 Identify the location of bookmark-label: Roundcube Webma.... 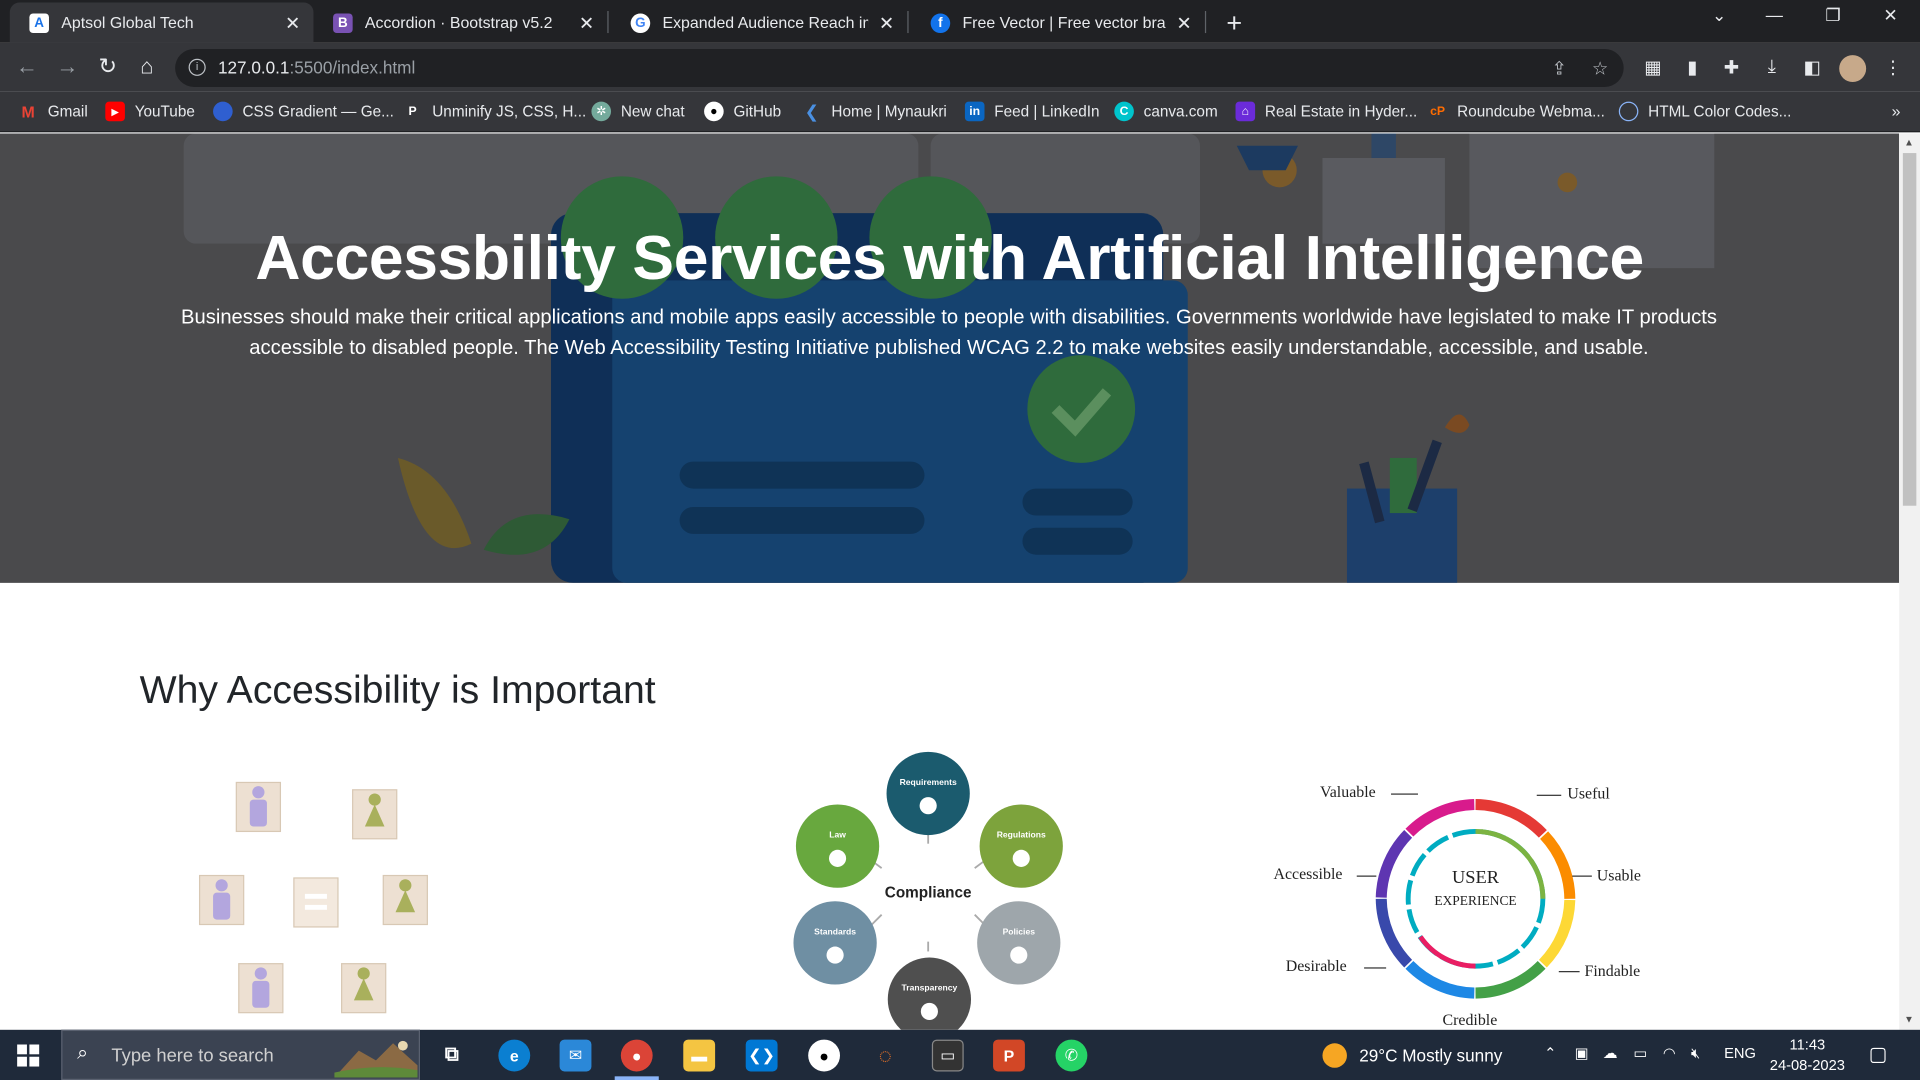
(1531, 111).